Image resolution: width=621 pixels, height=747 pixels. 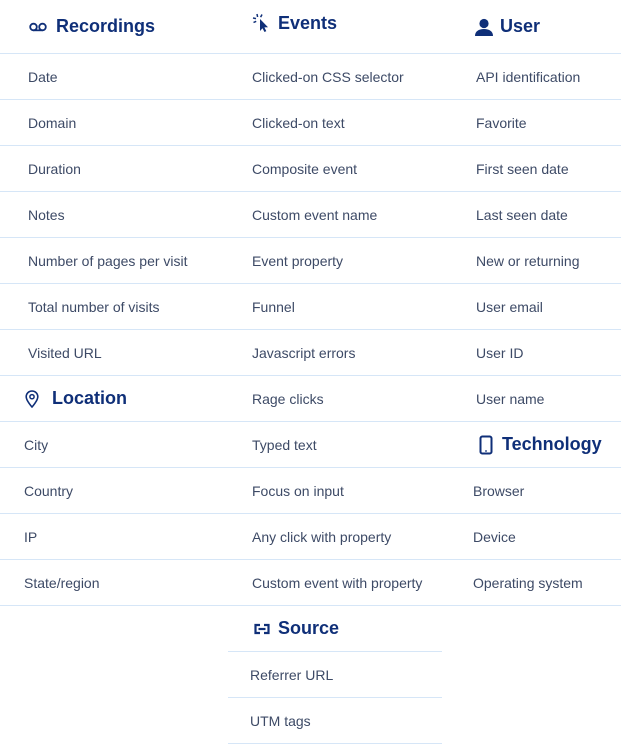 What do you see at coordinates (336, 353) in the screenshot?
I see `filter-item: Javascript errors` at bounding box center [336, 353].